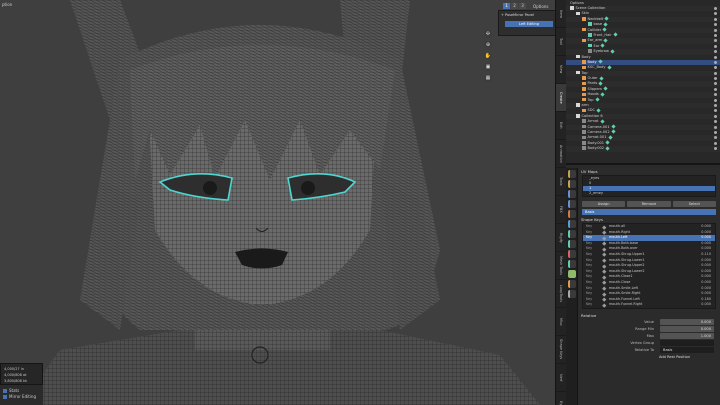 The image size is (720, 405). Describe the element at coordinates (21, 397) in the screenshot. I see `mirror-editing-toggle: Mirror Editing` at that location.